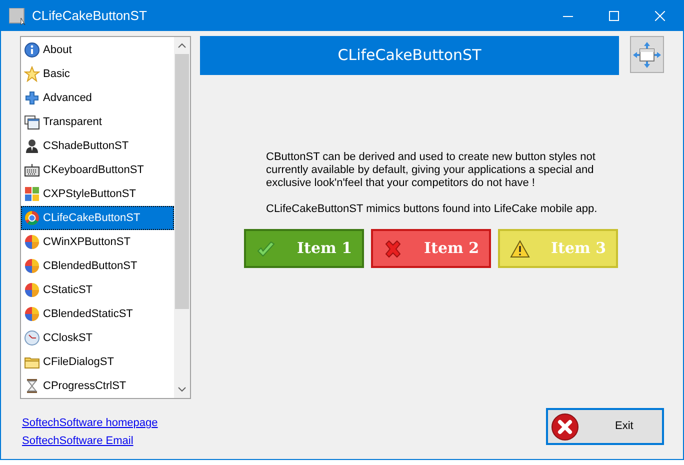  What do you see at coordinates (32, 74) in the screenshot?
I see `star-icon` at bounding box center [32, 74].